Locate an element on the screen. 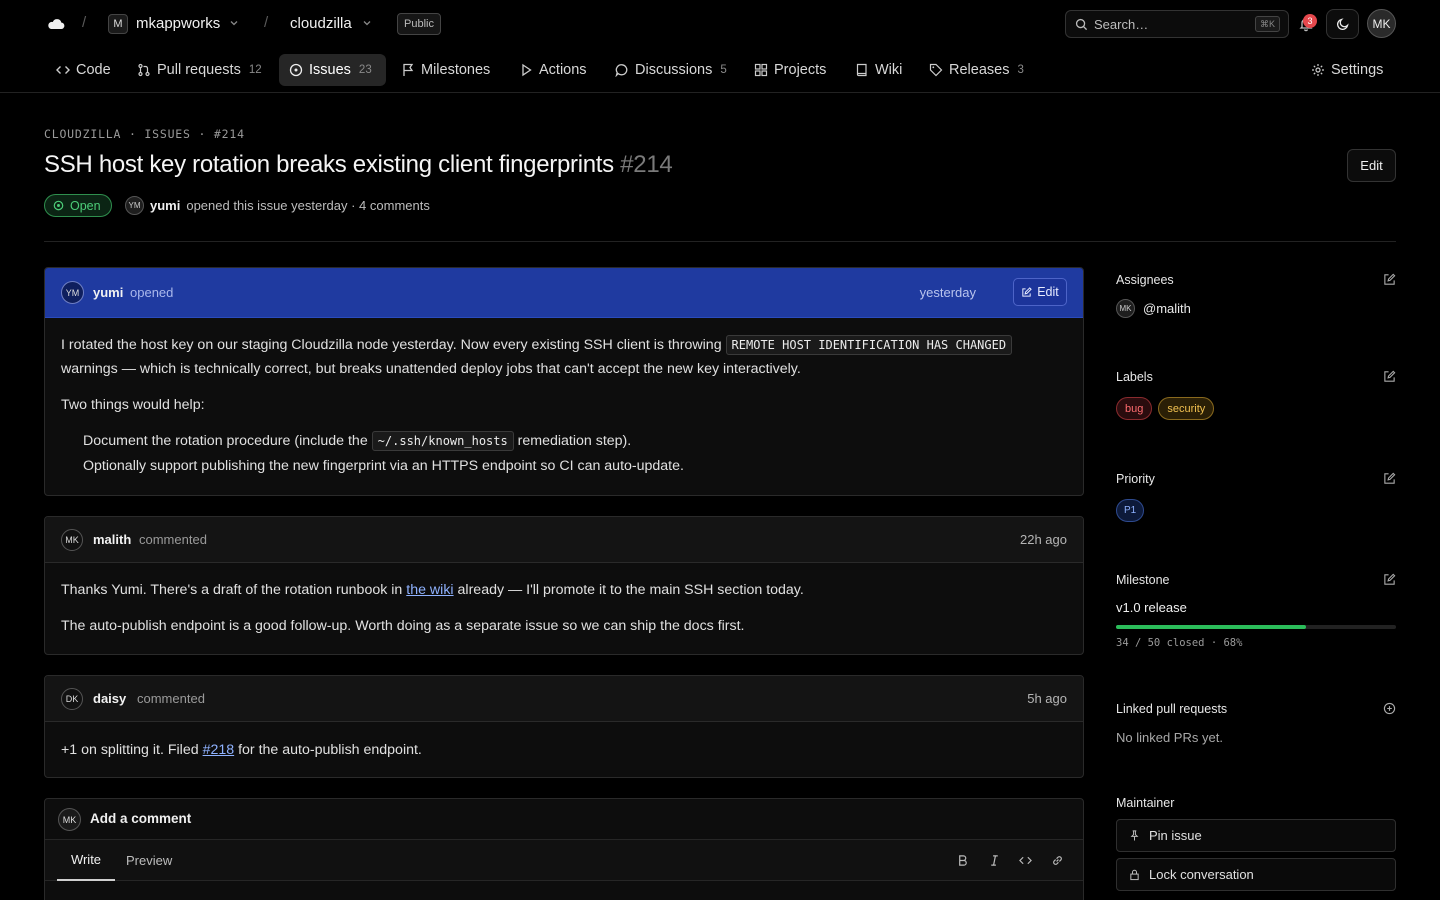 Image resolution: width=1440 pixels, height=900 pixels. tab-code: Code is located at coordinates (83, 70).